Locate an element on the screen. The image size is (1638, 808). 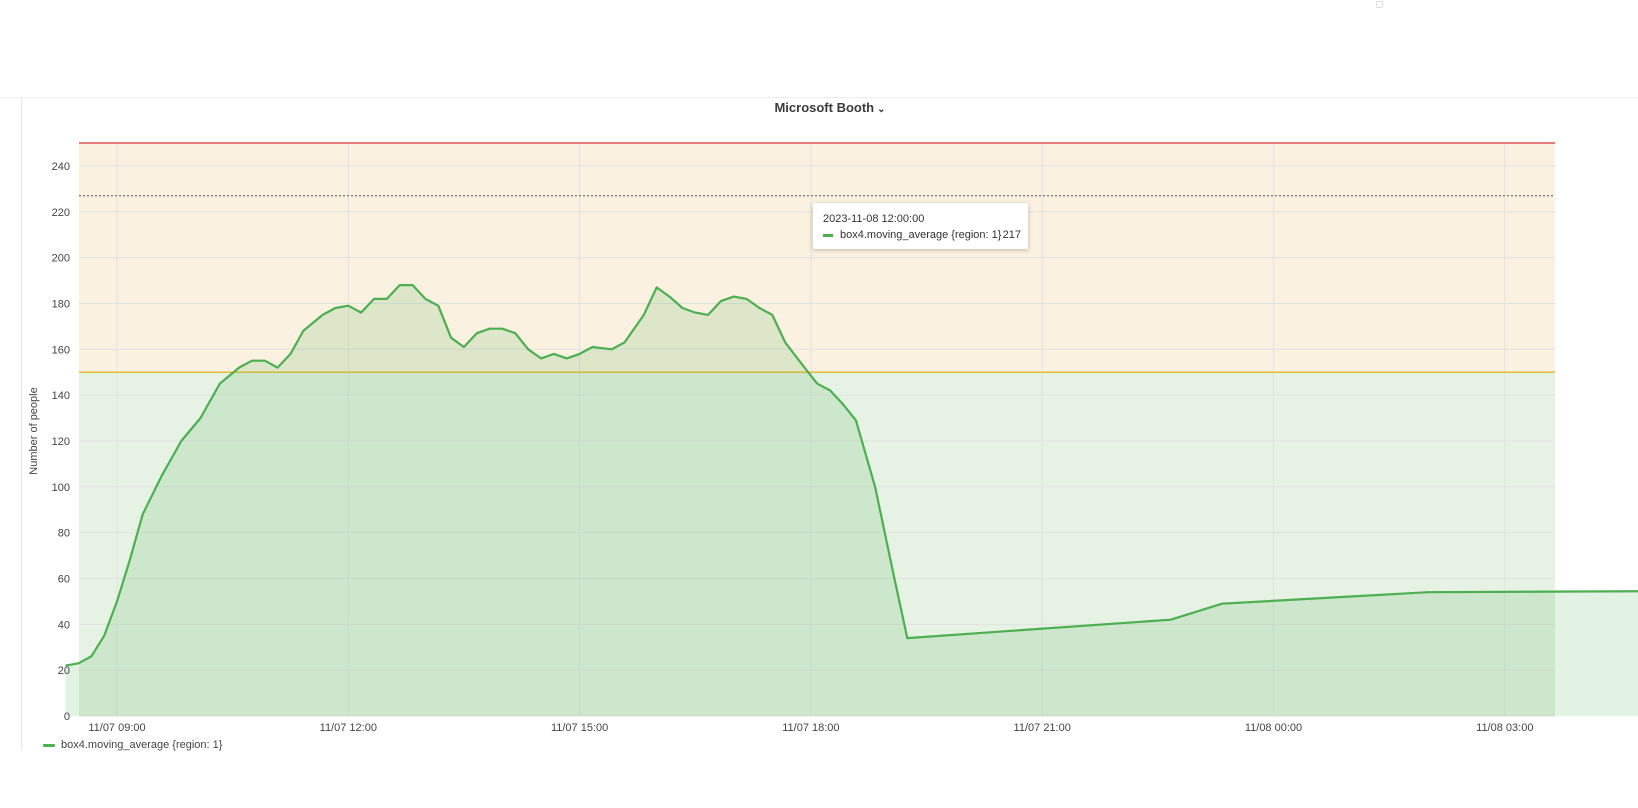
y-tick-label: 80 is located at coordinates (64, 534).